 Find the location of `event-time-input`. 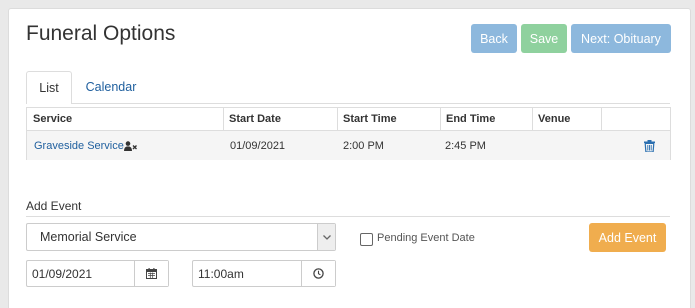

event-time-input is located at coordinates (247, 273).